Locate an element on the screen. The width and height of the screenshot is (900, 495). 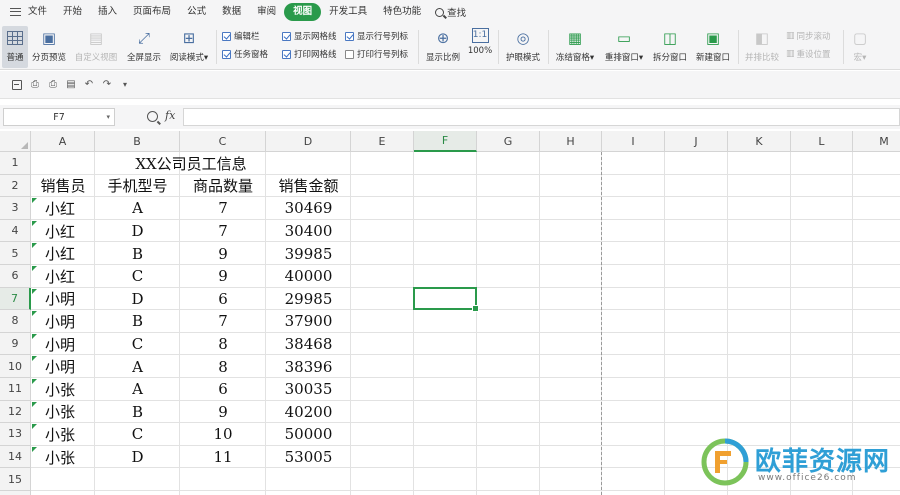
side-by-side-button: ◧ 并排比较 is located at coordinates (762, 47).